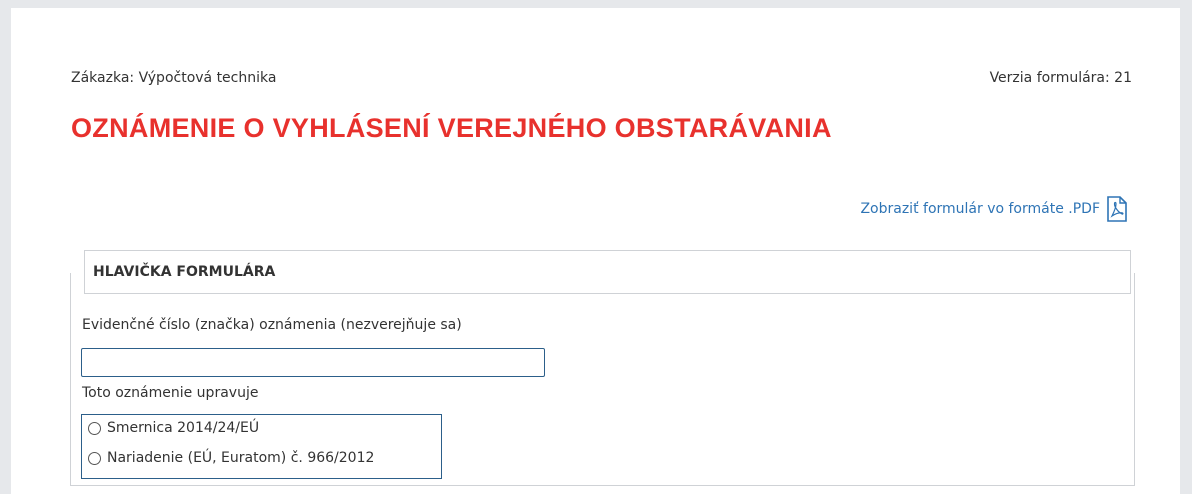 The width and height of the screenshot is (1192, 494). What do you see at coordinates (1060, 78) in the screenshot?
I see `form-version: Verzia formulára: 21` at bounding box center [1060, 78].